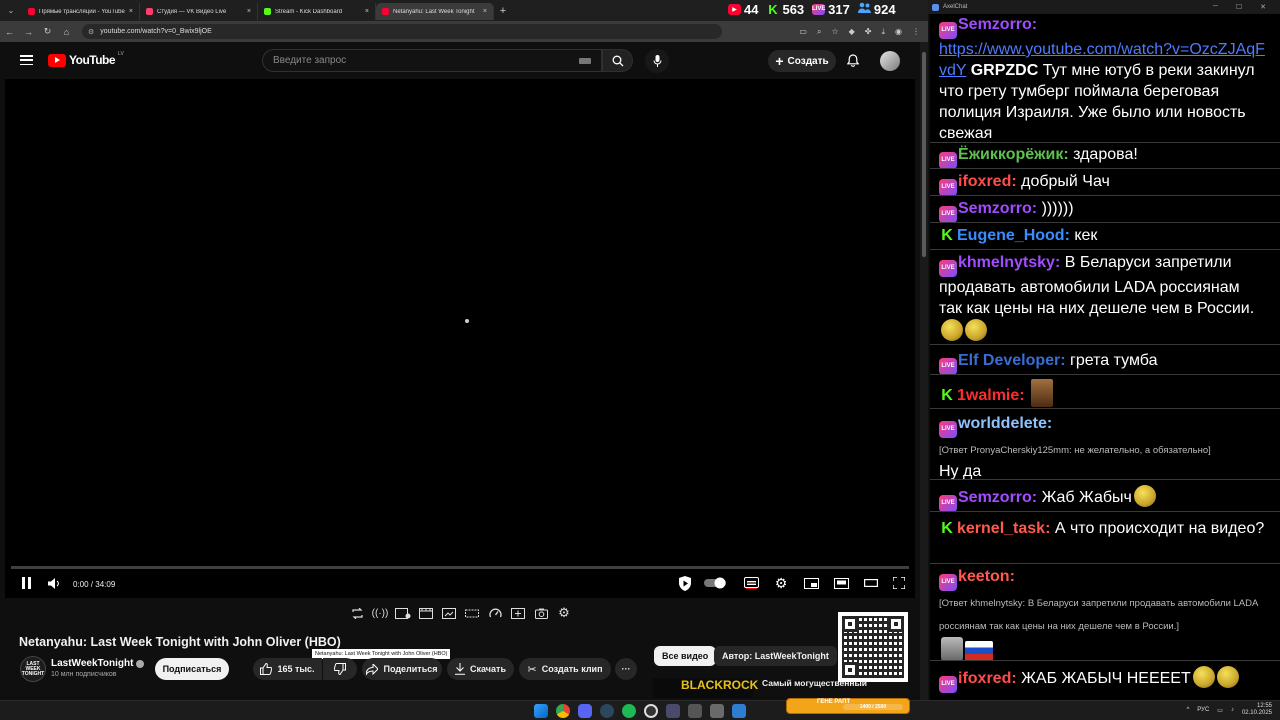 This screenshot has width=1280, height=720. Describe the element at coordinates (26, 60) in the screenshot. I see `menu-icon` at that location.